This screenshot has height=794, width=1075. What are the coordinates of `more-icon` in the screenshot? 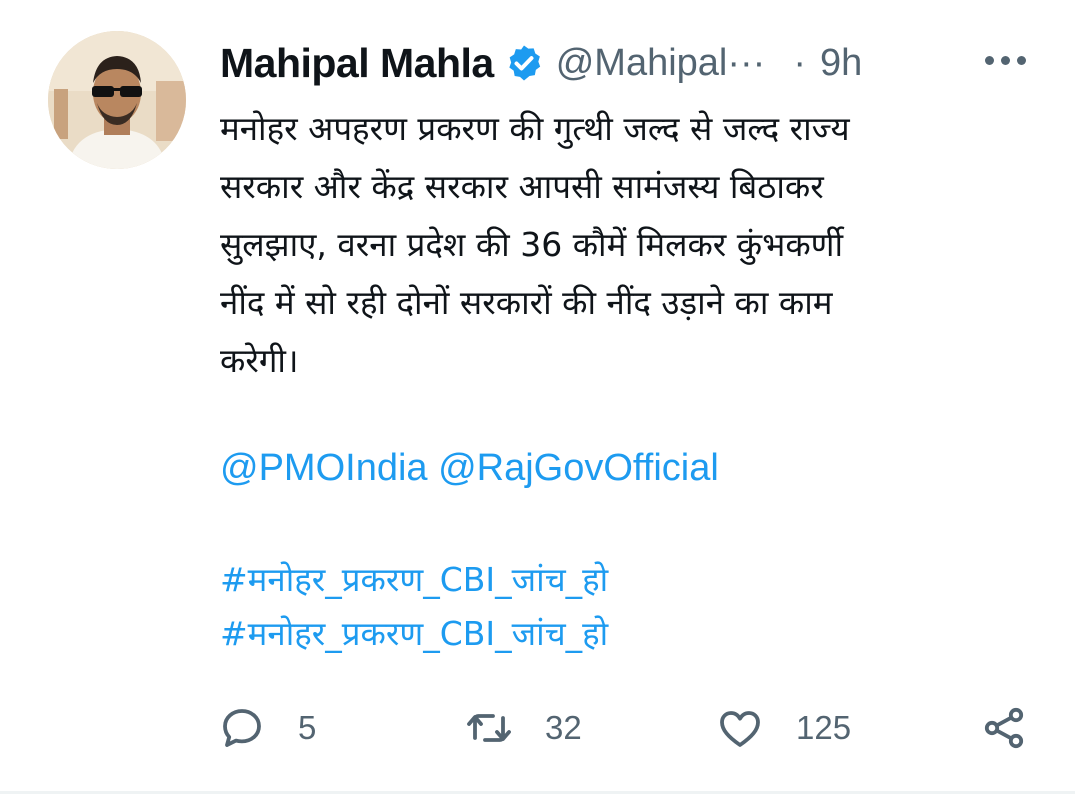 It's located at (1007, 60).